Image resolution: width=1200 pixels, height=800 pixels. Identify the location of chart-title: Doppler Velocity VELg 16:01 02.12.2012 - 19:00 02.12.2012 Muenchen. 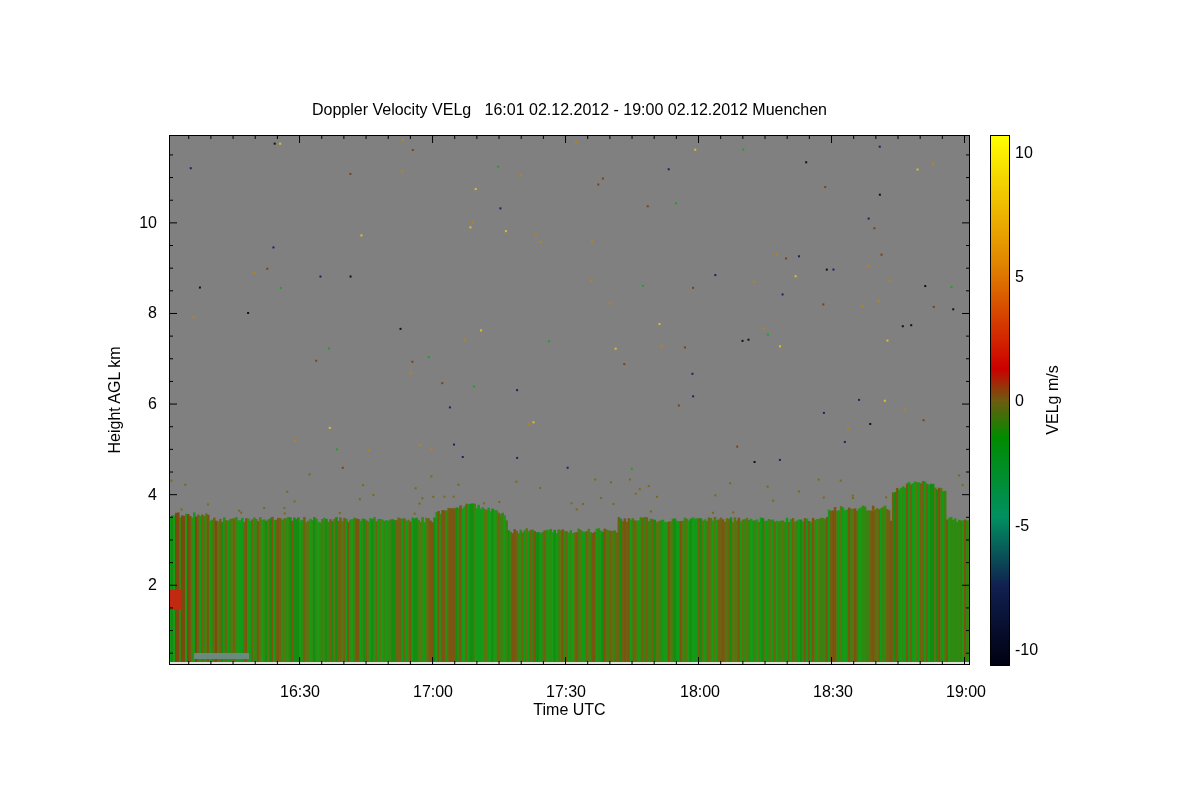
(569, 110).